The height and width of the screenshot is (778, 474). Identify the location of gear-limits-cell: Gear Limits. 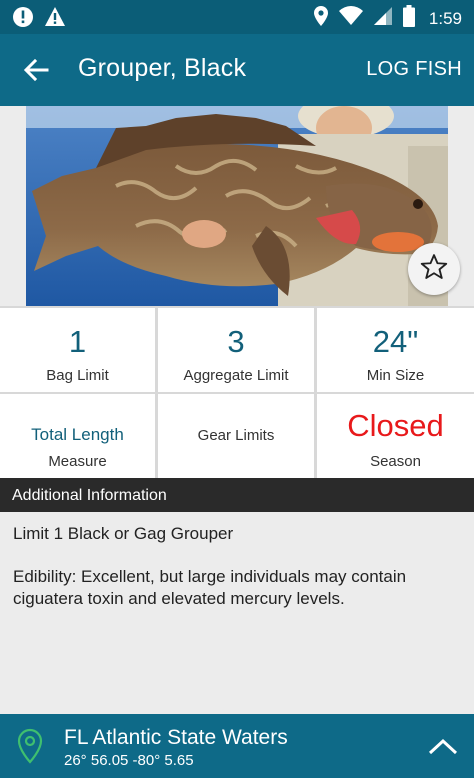
(236, 436).